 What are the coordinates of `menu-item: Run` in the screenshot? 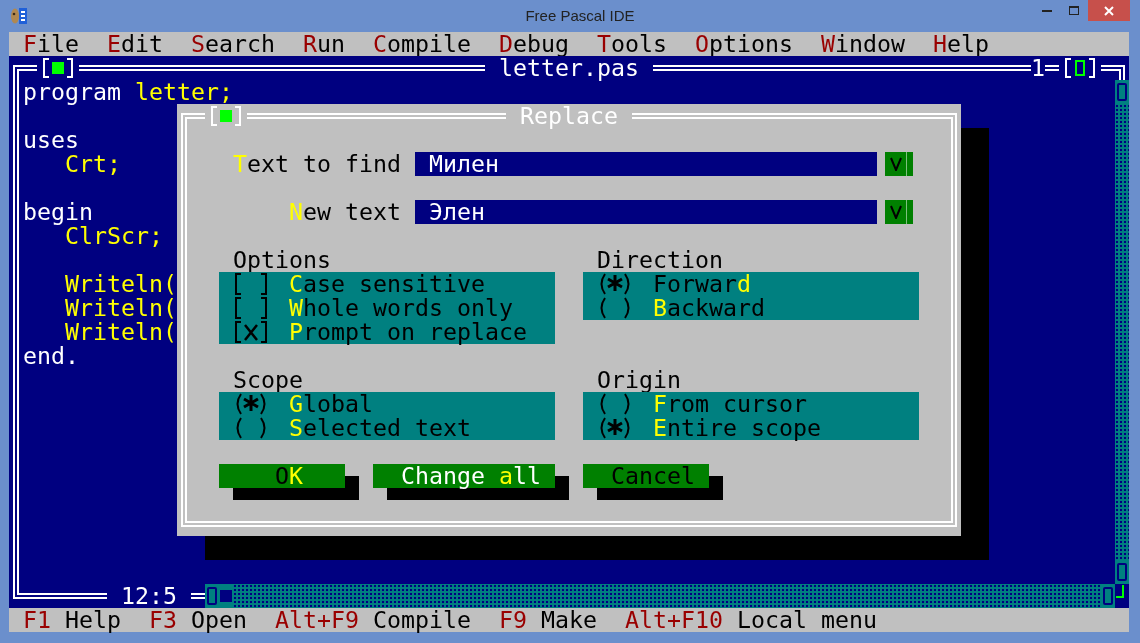 It's located at (324, 44).